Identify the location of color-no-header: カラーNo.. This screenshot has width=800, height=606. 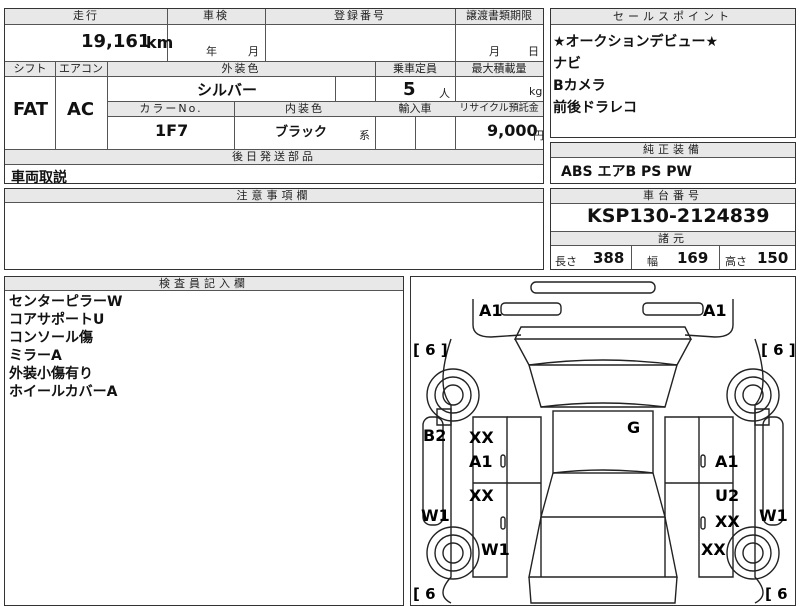
(171, 109).